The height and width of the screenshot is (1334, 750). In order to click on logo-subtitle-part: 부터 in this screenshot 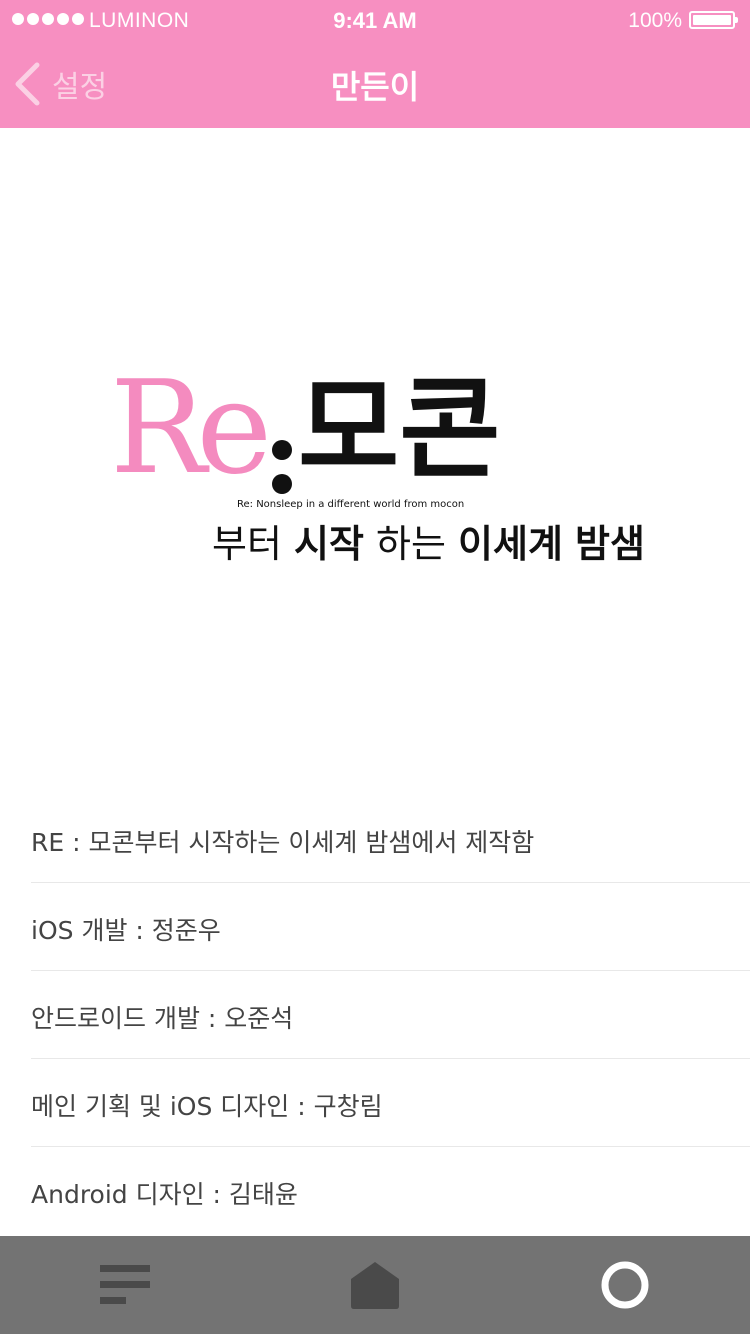, I will do `click(247, 544)`.